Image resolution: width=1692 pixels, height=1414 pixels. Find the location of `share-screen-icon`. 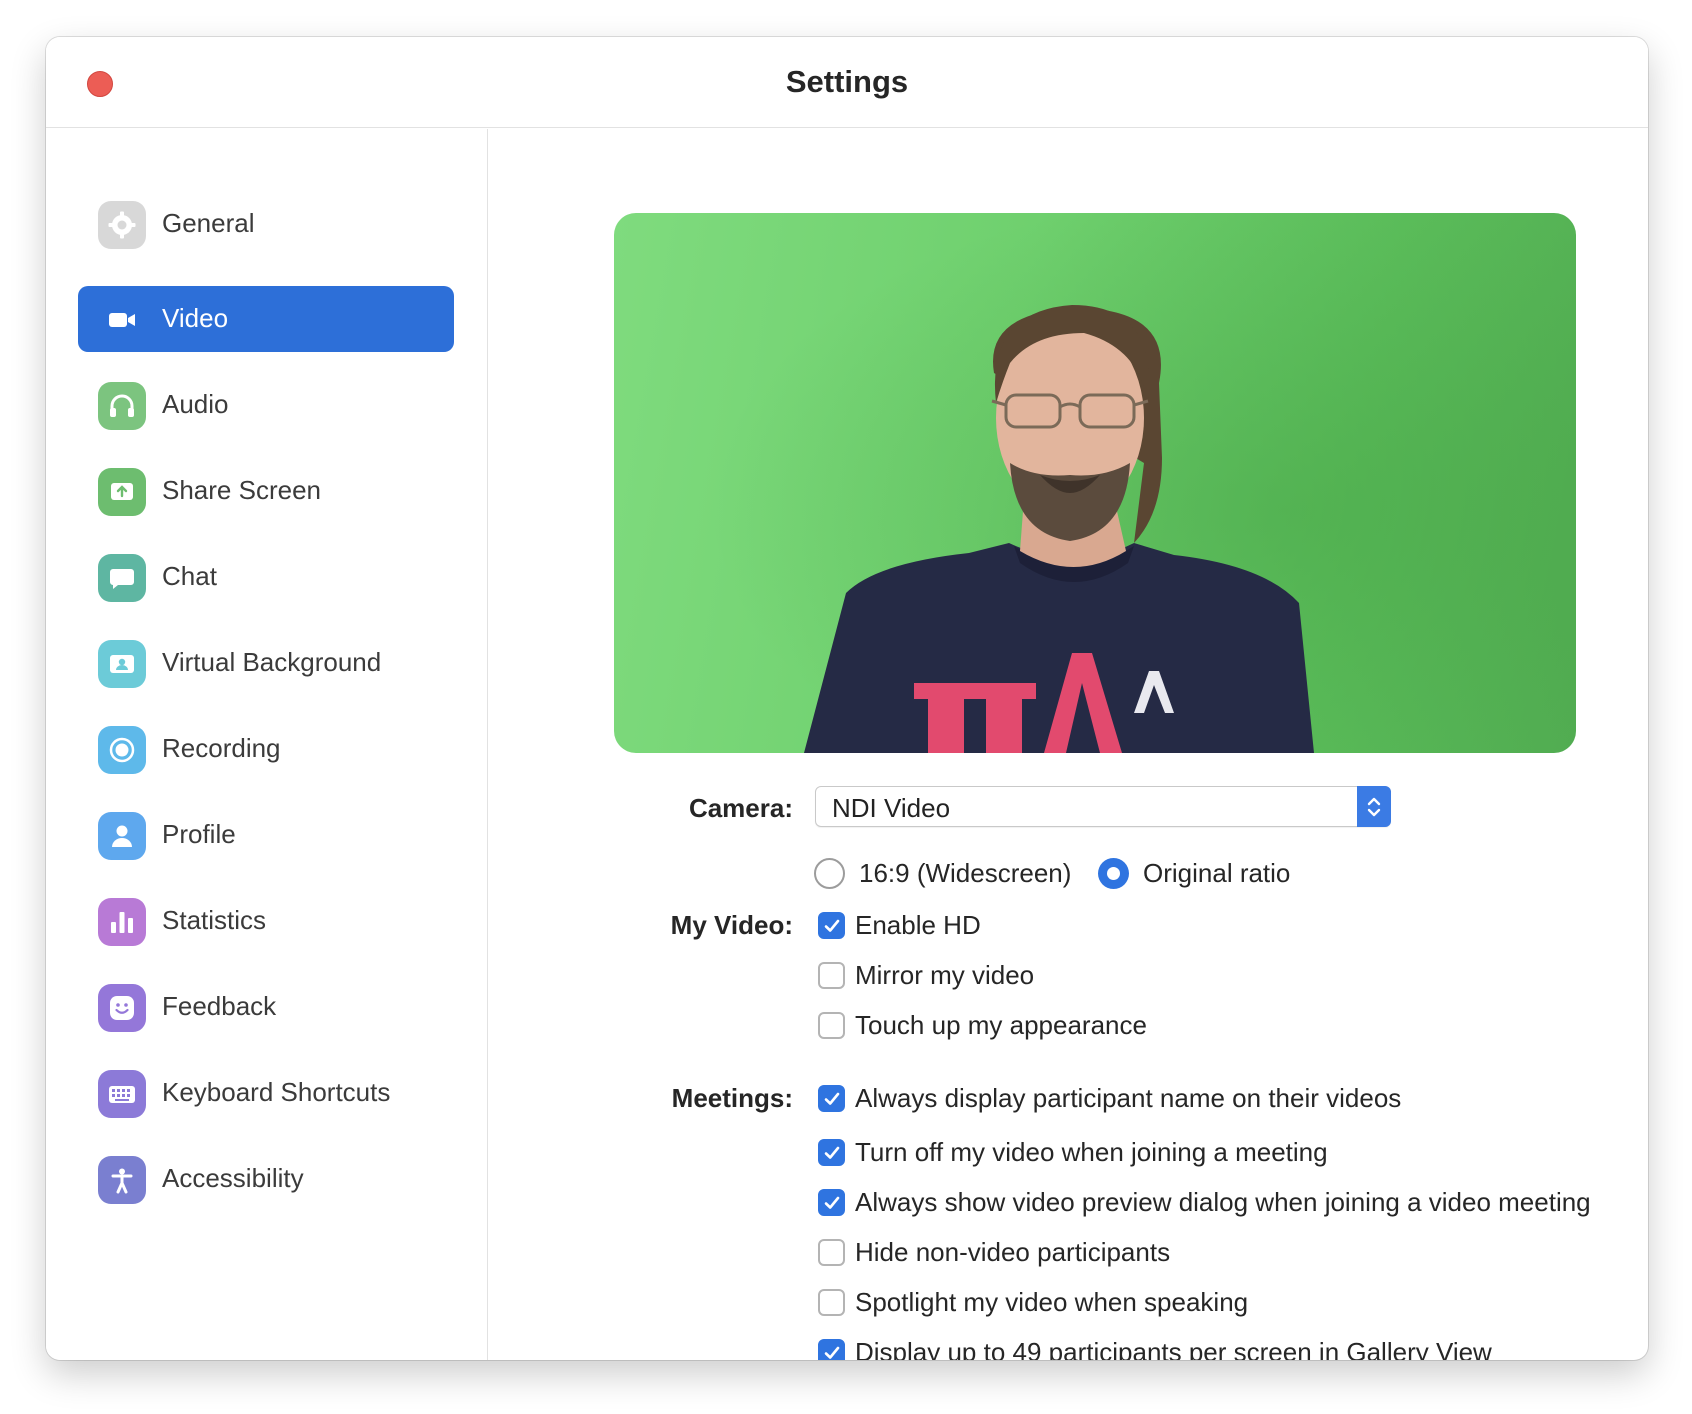

share-screen-icon is located at coordinates (122, 492).